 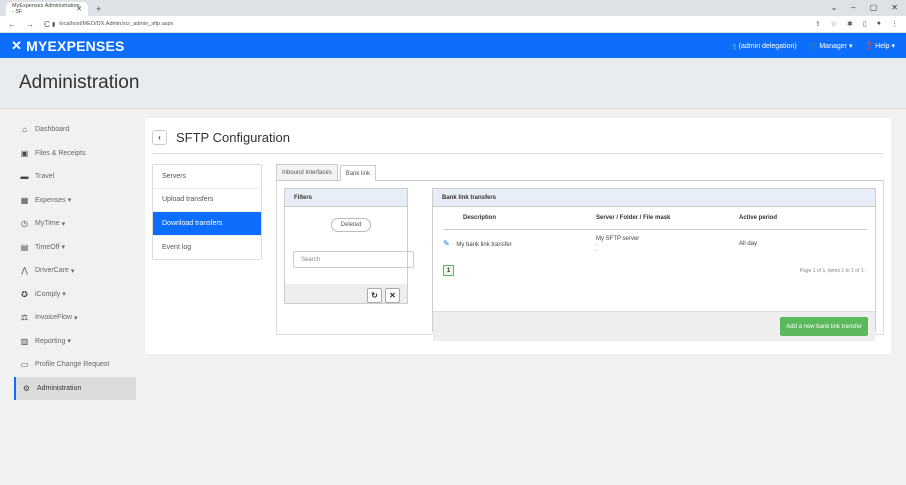 I want to click on sidebar-item-travel: ▬ Travel, so click(x=79, y=177).